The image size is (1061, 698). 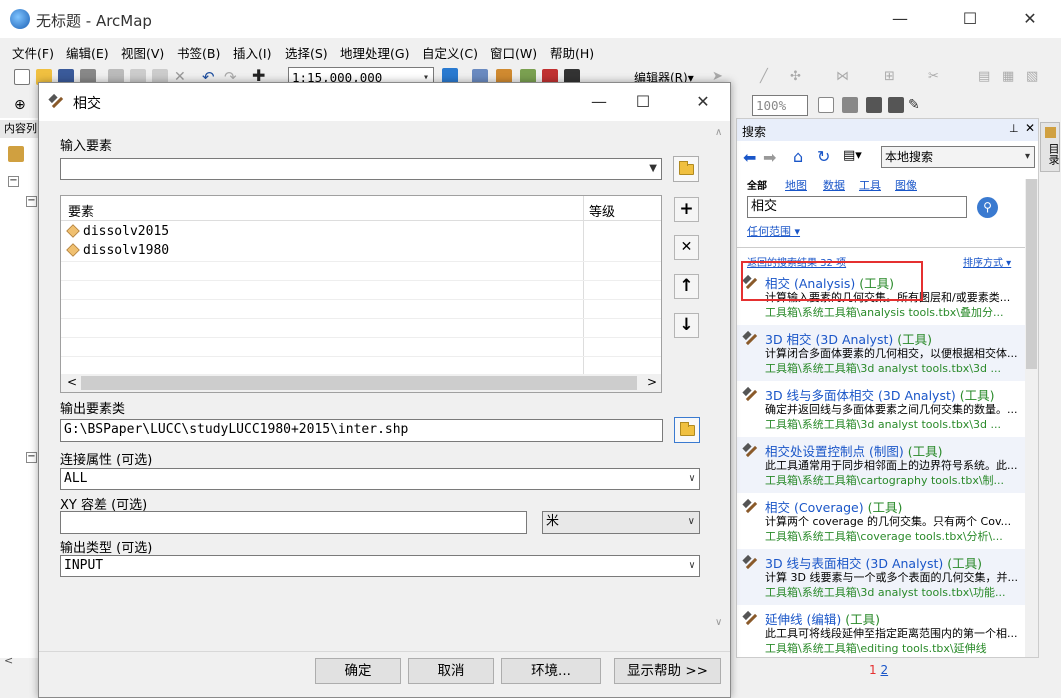 What do you see at coordinates (757, 184) in the screenshot?
I see `tab-all: 全部` at bounding box center [757, 184].